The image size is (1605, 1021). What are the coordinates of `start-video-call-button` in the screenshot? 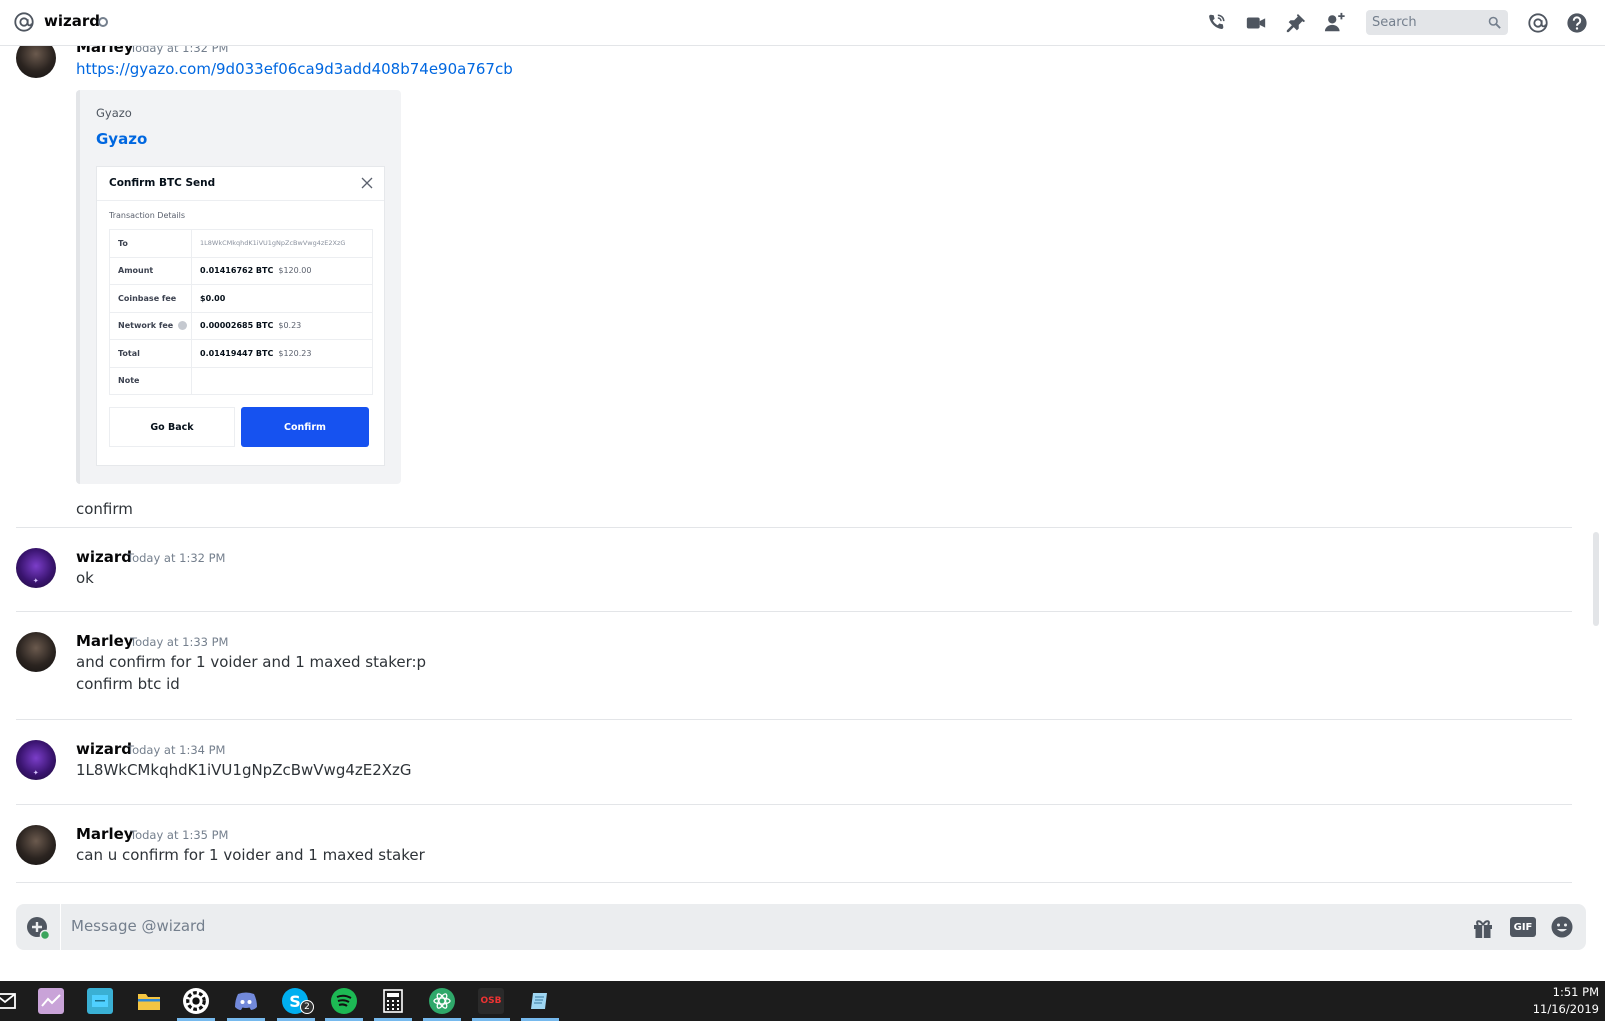 It's located at (1256, 23).